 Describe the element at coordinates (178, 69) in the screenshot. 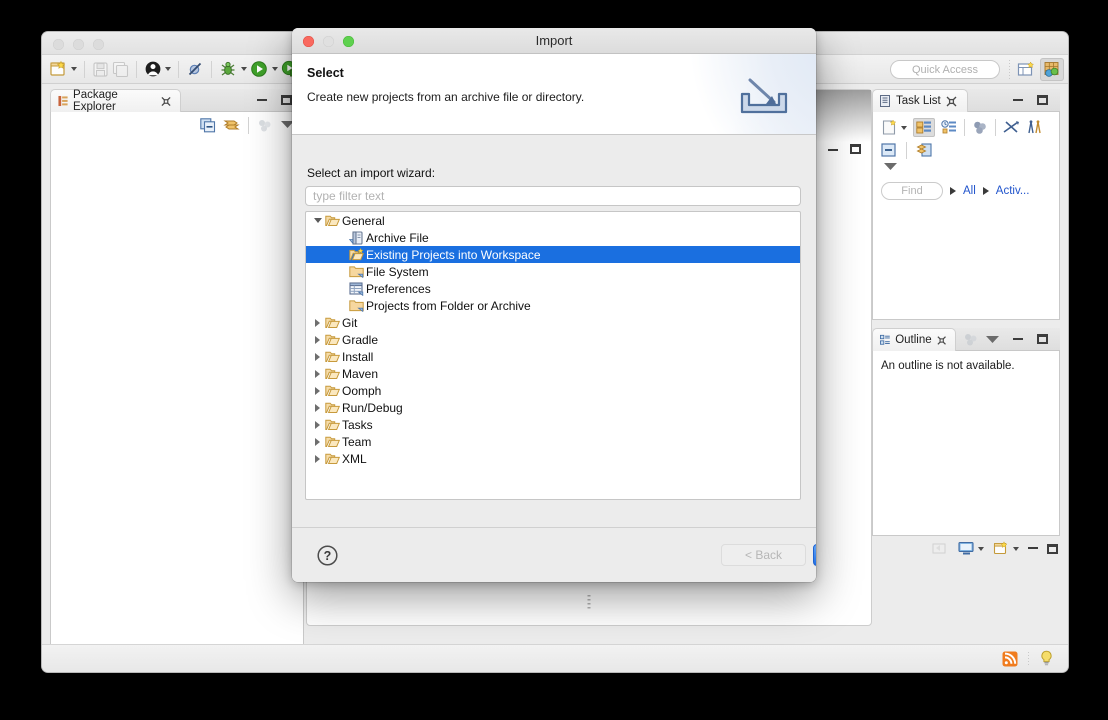

I see `toolbar-separator` at that location.